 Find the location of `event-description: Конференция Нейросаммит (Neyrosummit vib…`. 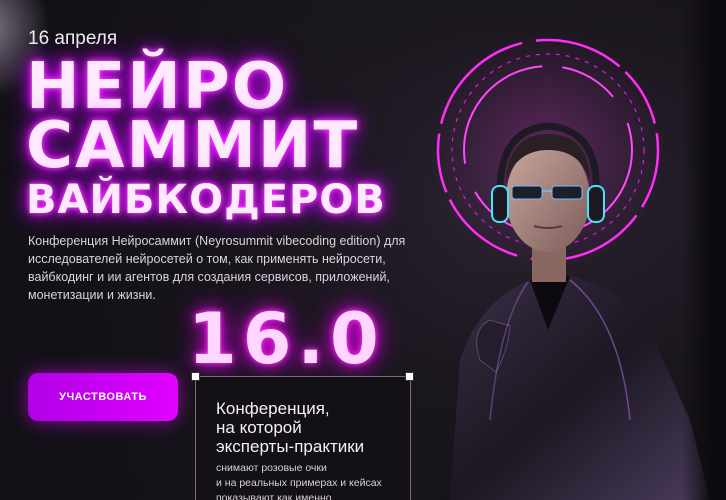

event-description: Конференция Нейросаммит (Neyrosummit vib… is located at coordinates (217, 268).